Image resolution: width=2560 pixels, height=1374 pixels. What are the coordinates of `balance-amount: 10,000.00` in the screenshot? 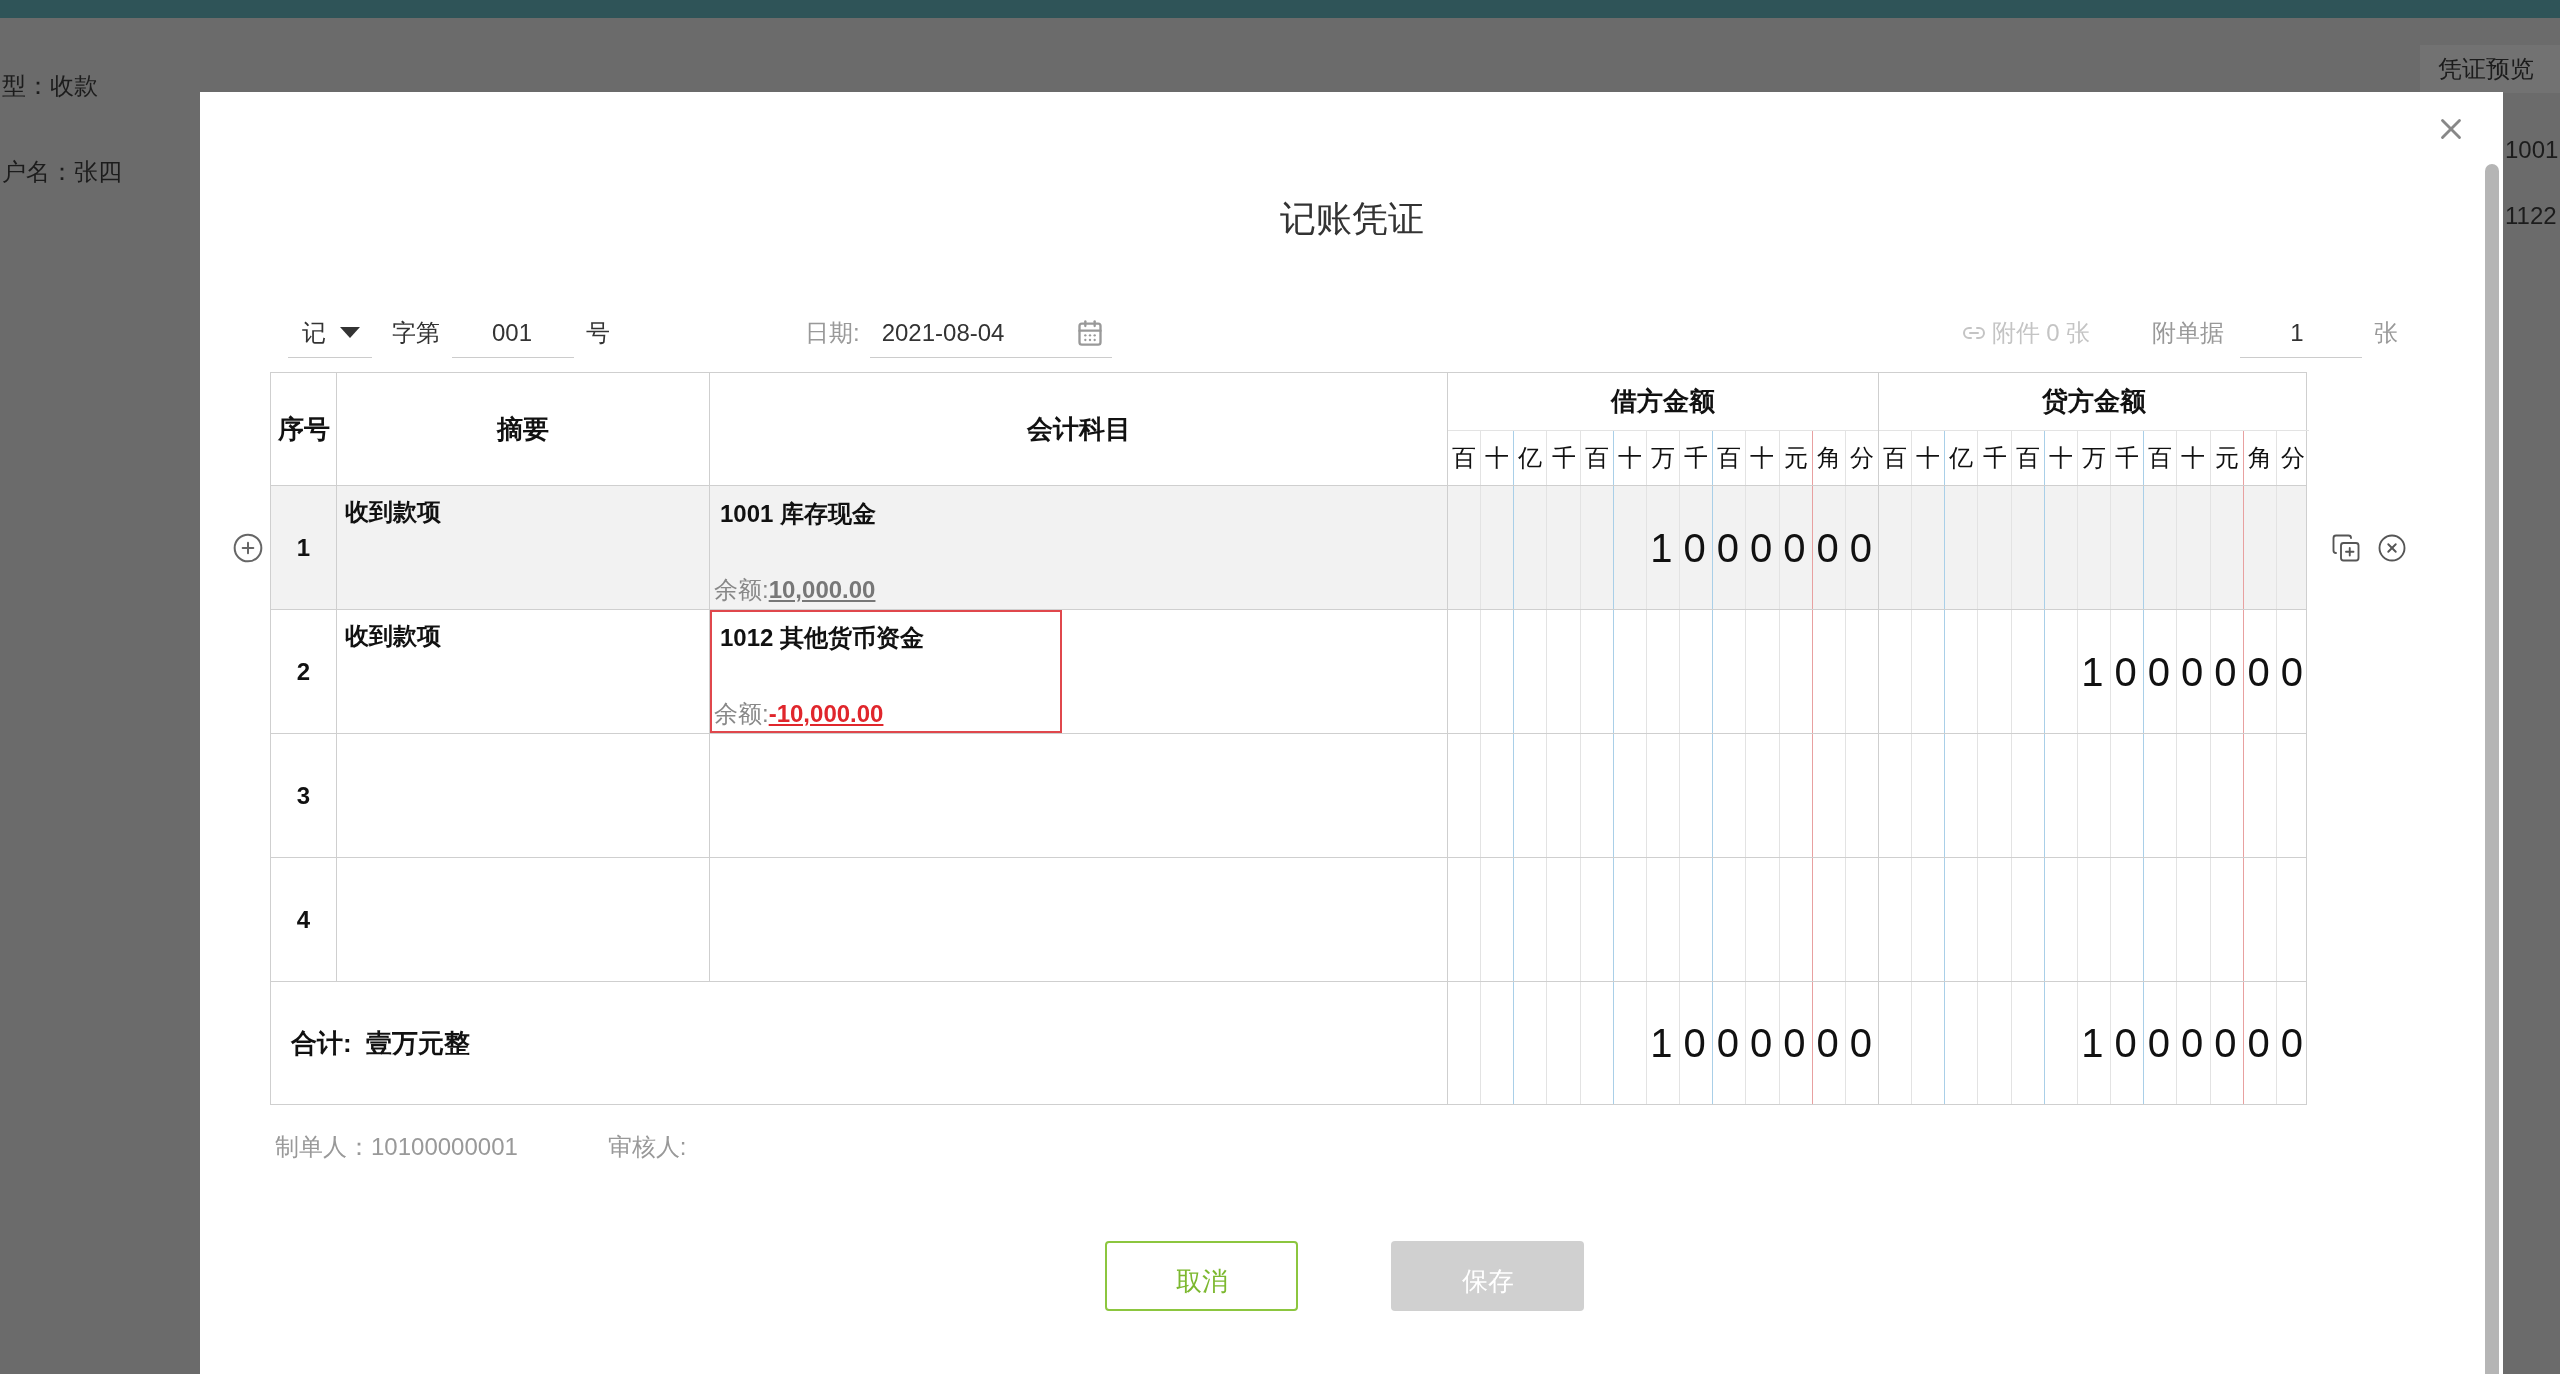 It's located at (822, 589).